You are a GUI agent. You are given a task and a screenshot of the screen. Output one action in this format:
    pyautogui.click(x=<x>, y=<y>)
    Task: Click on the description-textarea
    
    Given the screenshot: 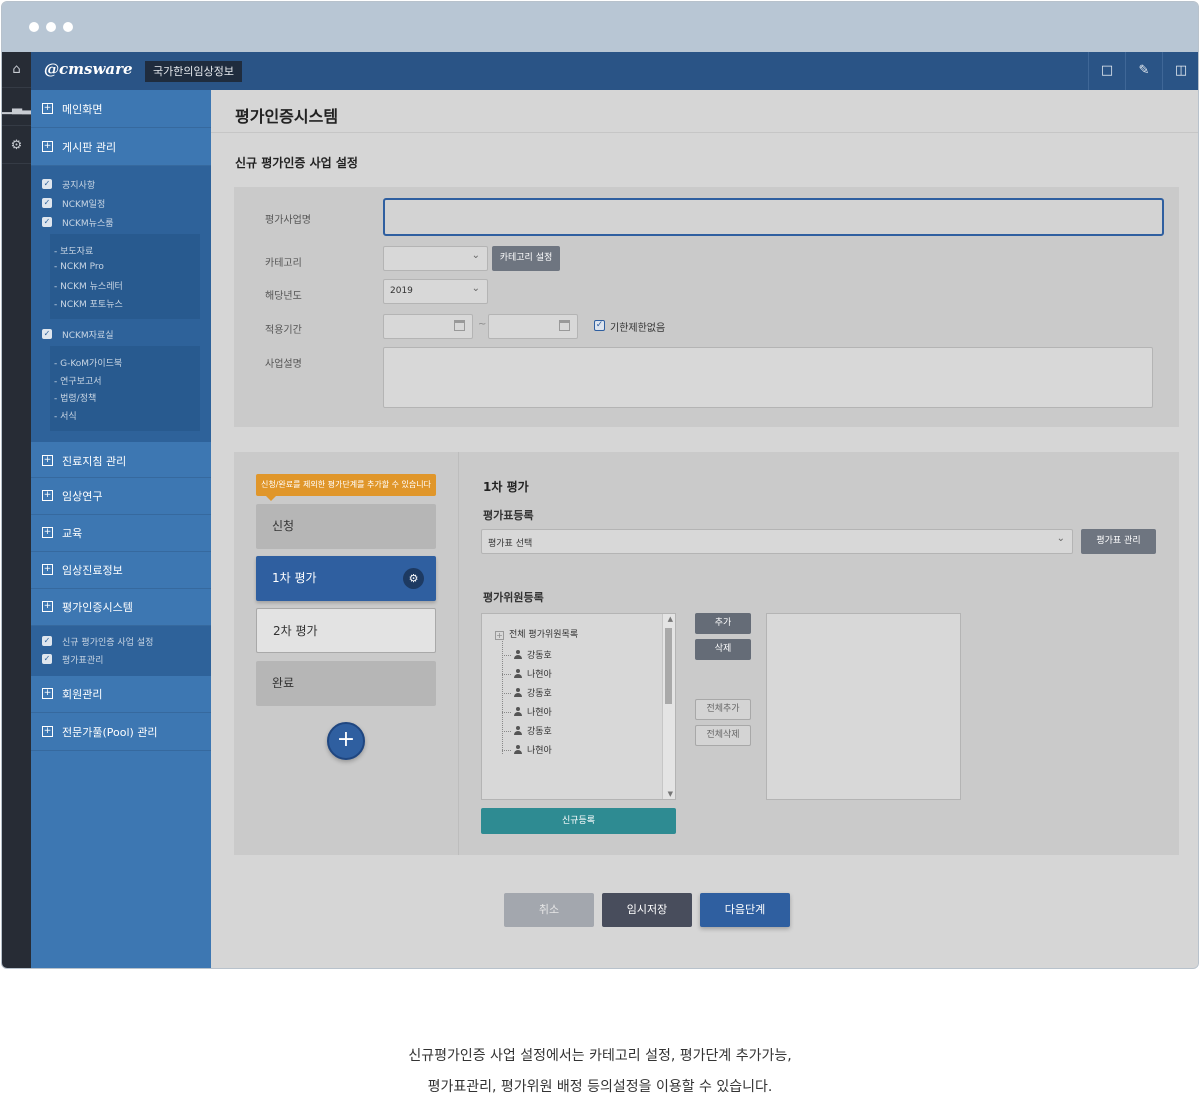 What is the action you would take?
    pyautogui.click(x=768, y=377)
    